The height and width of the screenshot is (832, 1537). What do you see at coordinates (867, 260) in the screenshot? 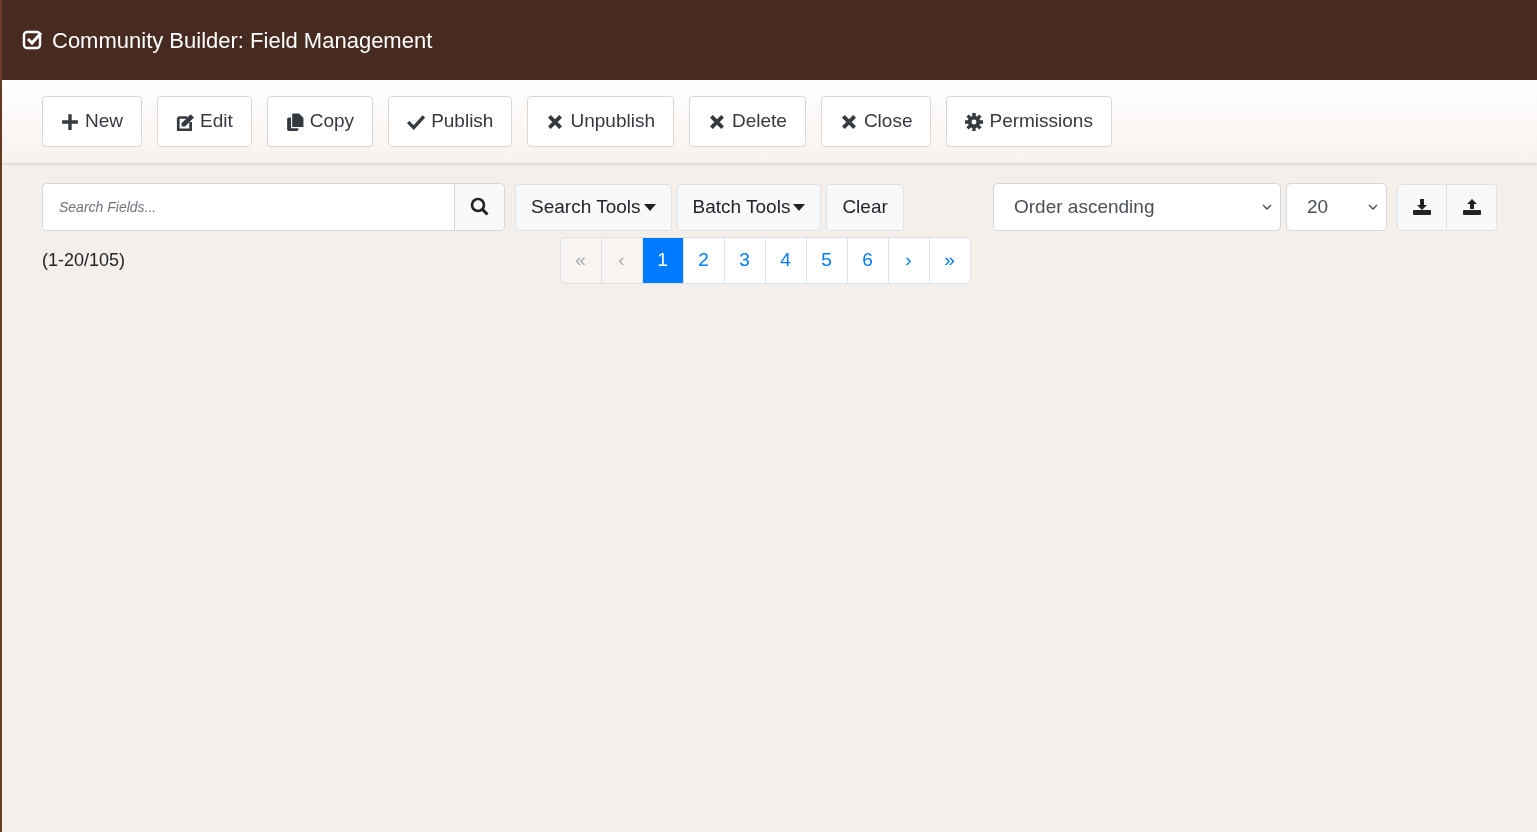
I see `page-link: 6` at bounding box center [867, 260].